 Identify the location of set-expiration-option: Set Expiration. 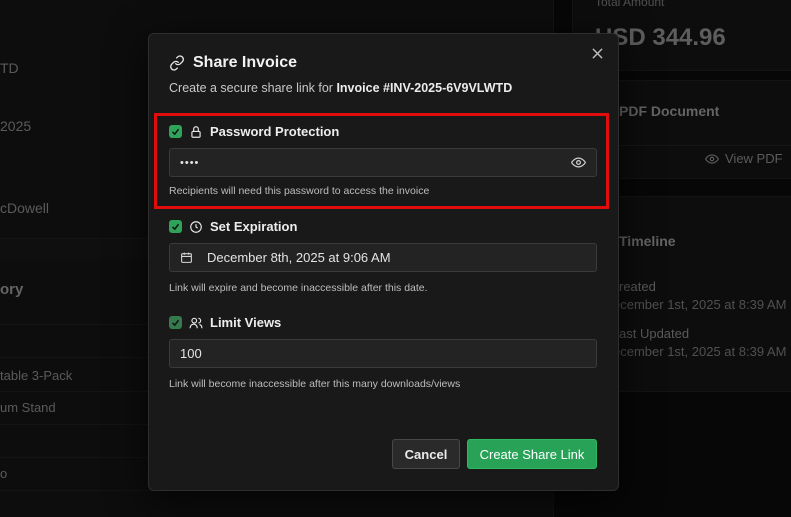
(233, 226).